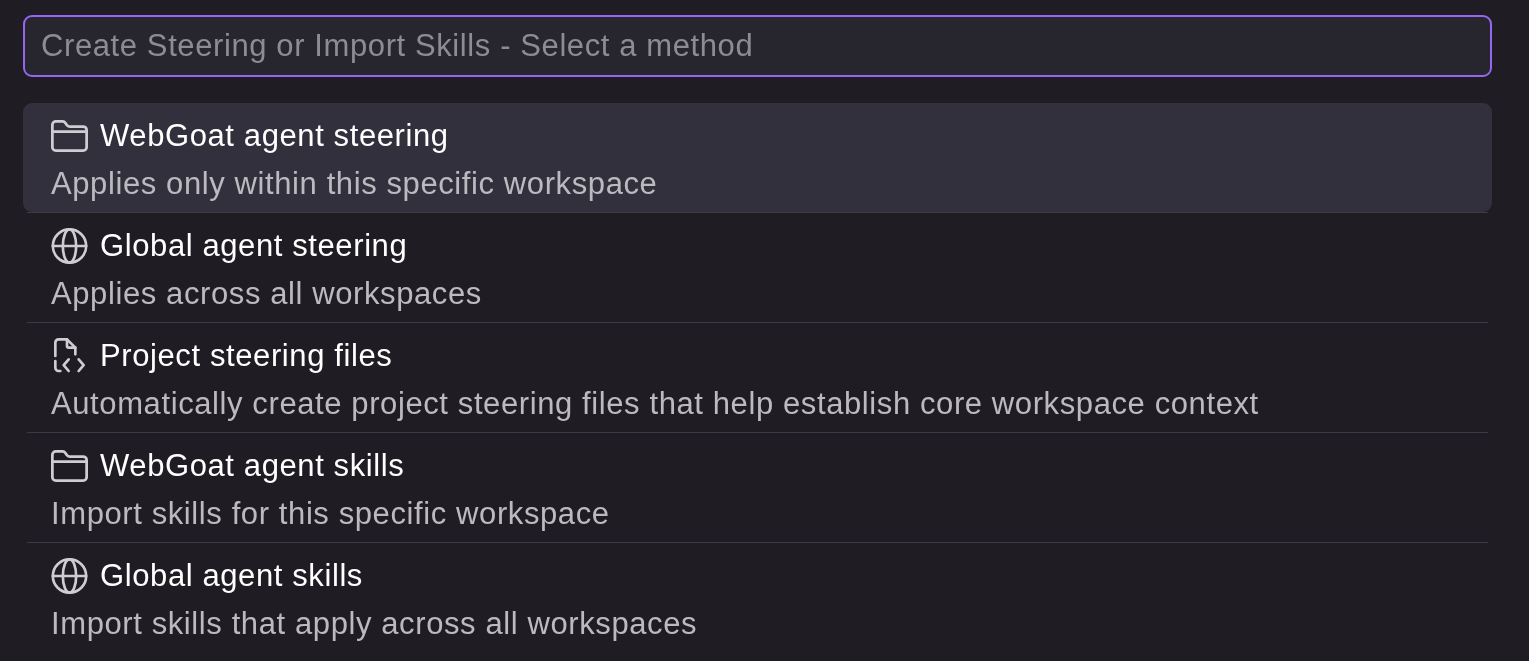 This screenshot has height=661, width=1529. Describe the element at coordinates (267, 294) in the screenshot. I see `option-description: Applies across all workspaces` at that location.